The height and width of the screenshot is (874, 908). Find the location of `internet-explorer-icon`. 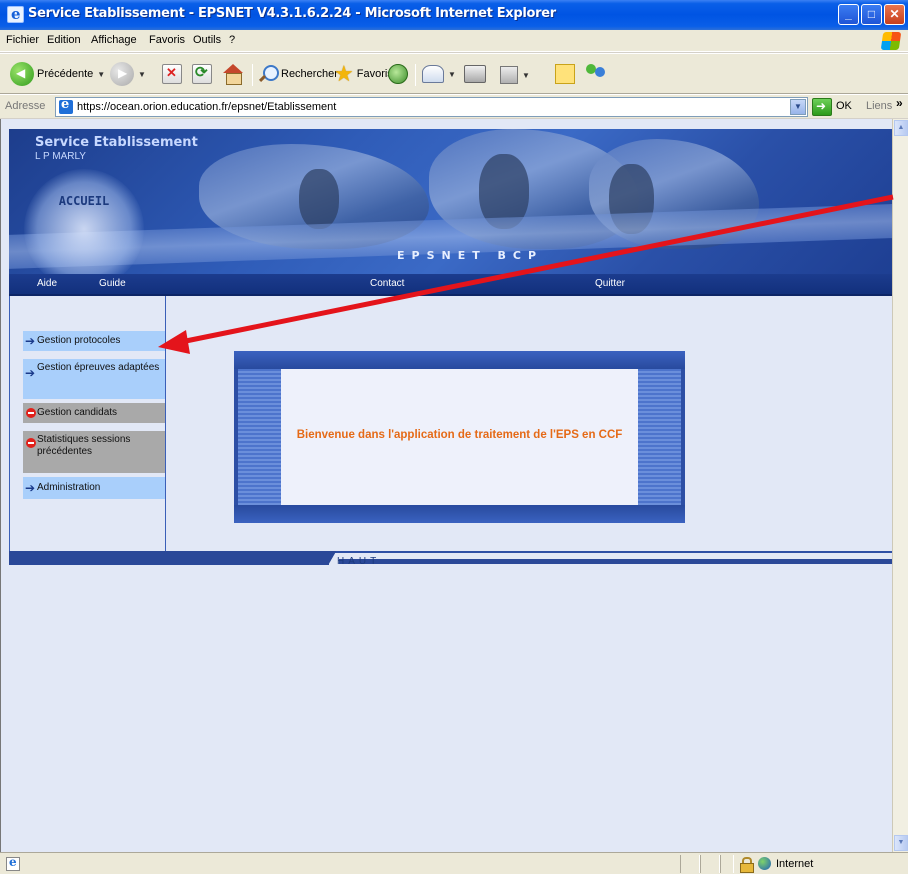

internet-explorer-icon is located at coordinates (15, 14).